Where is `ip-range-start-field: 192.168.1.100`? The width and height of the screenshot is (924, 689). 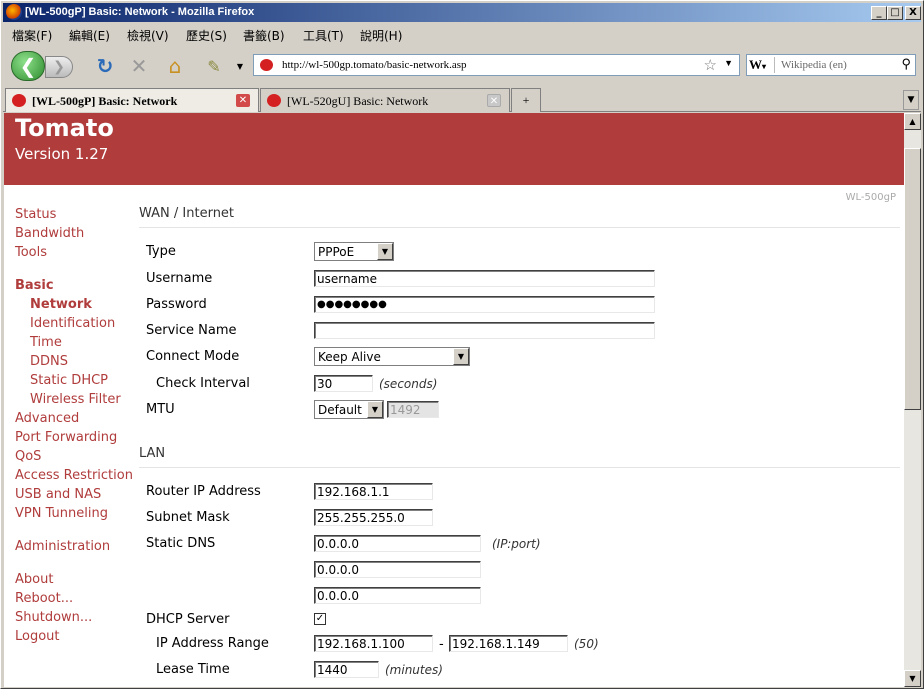 ip-range-start-field: 192.168.1.100 is located at coordinates (373, 643).